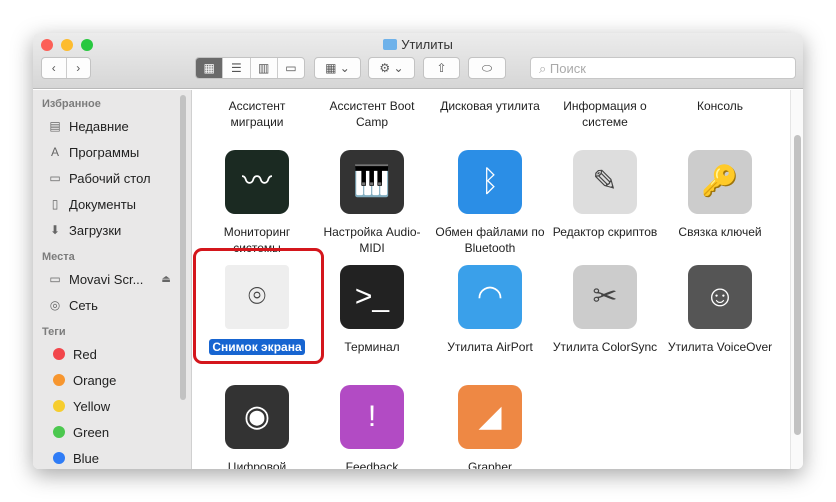 The width and height of the screenshot is (836, 502). What do you see at coordinates (103, 204) in the screenshot?
I see `label: Документы` at bounding box center [103, 204].